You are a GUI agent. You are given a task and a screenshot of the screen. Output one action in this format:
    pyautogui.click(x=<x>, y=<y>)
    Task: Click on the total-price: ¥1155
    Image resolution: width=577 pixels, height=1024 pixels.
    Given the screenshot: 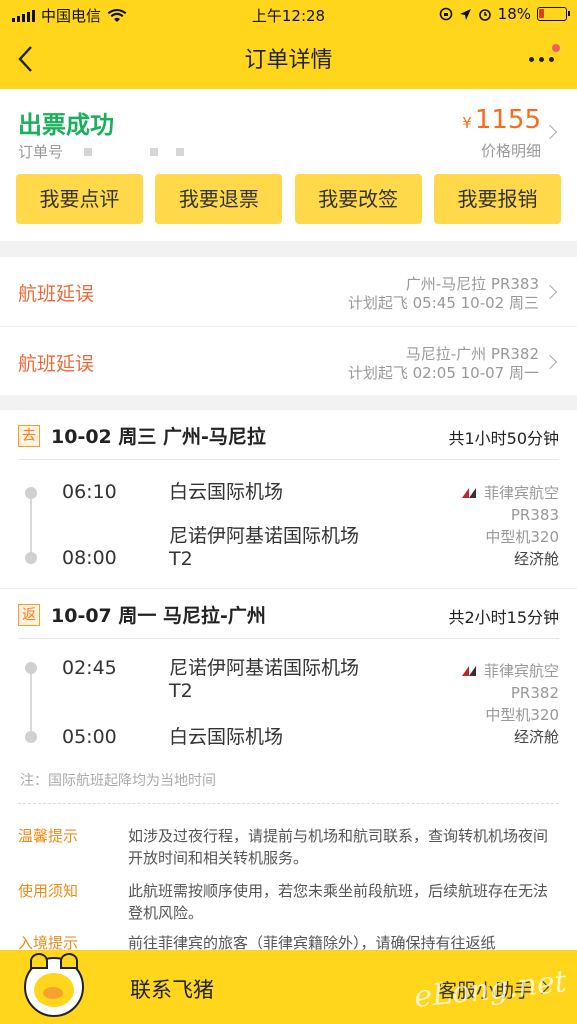 What is the action you would take?
    pyautogui.click(x=501, y=120)
    